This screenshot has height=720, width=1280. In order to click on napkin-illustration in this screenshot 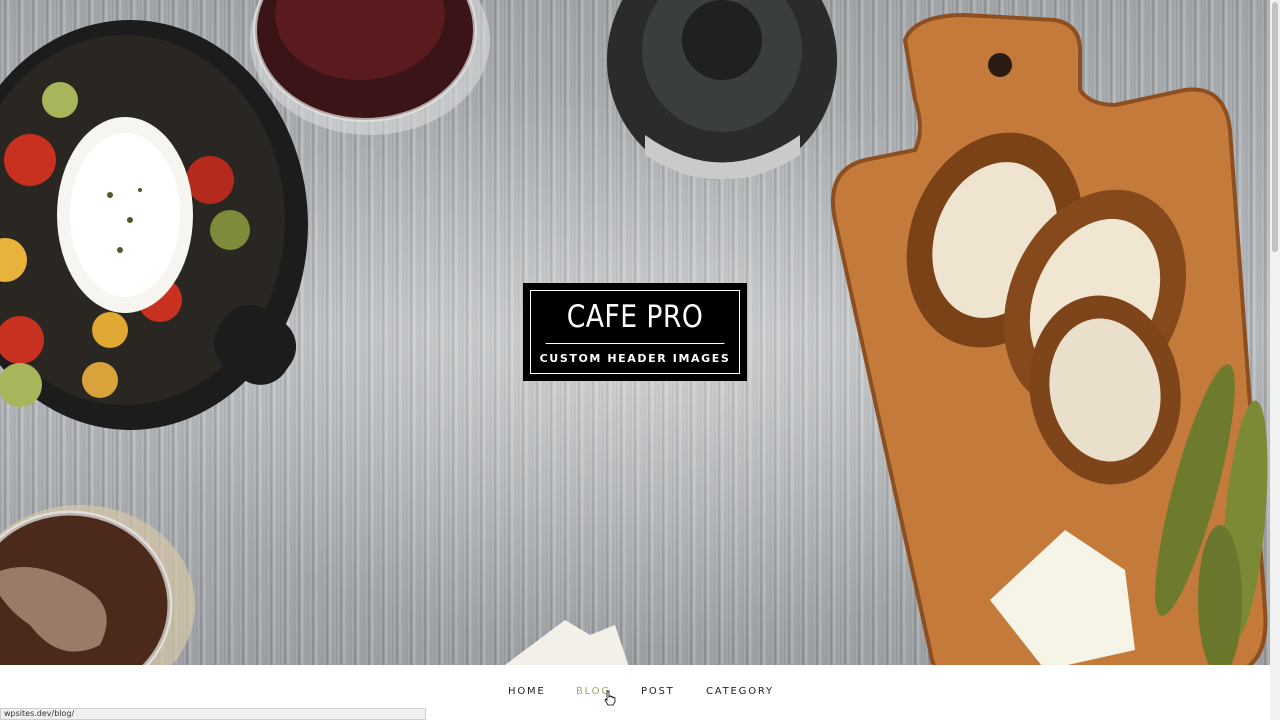, I will do `click(567, 642)`.